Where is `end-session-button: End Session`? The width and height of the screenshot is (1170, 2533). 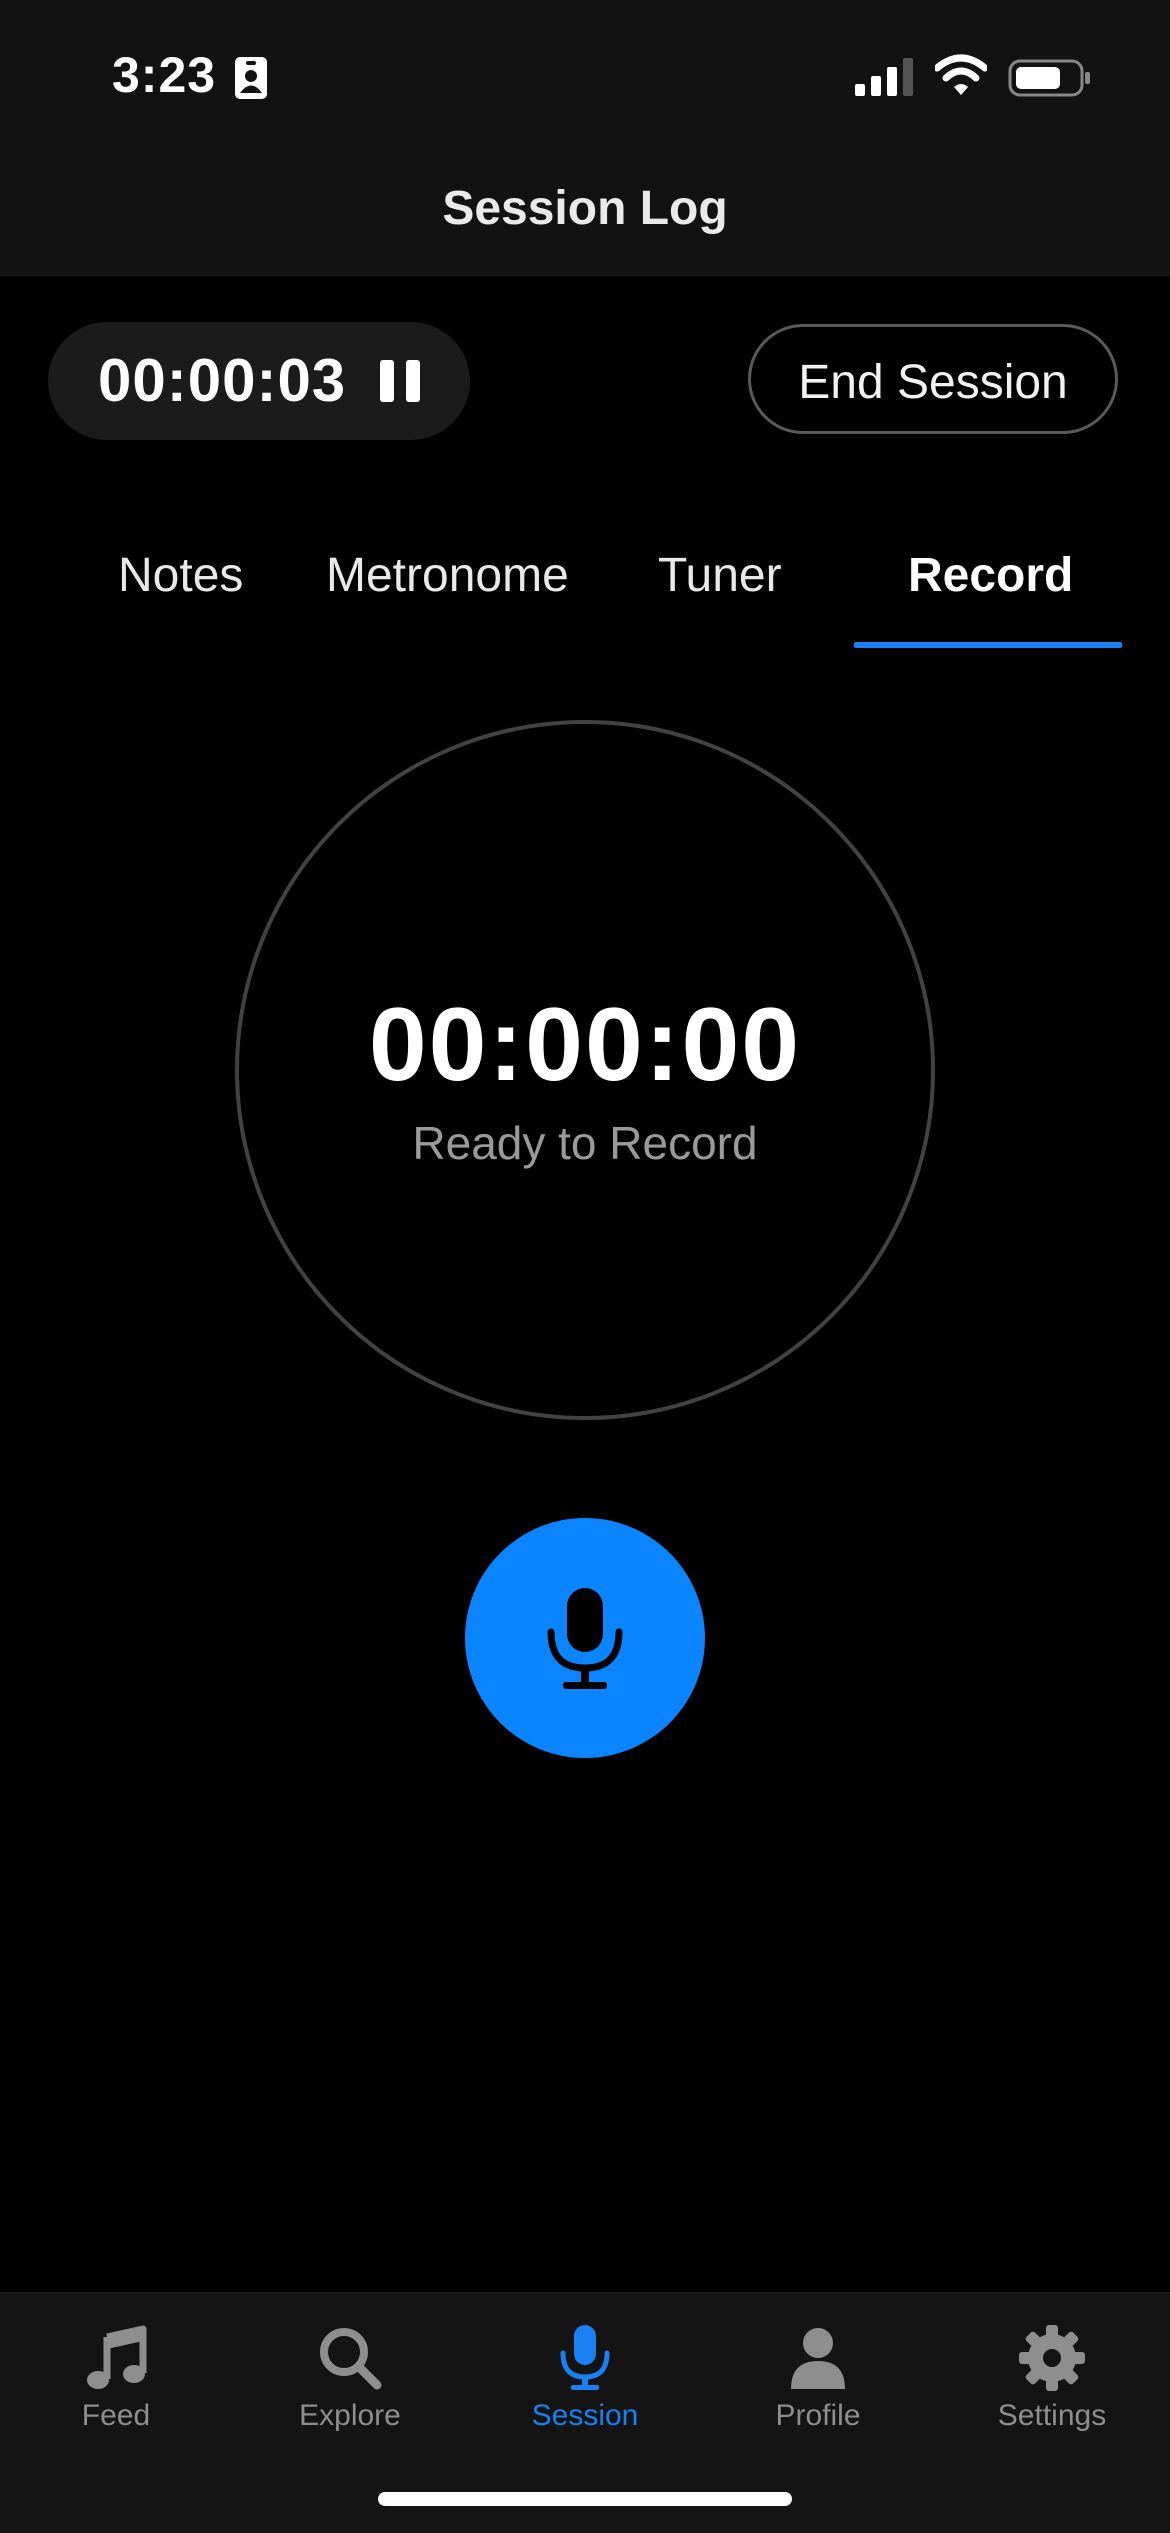
end-session-button: End Session is located at coordinates (933, 379).